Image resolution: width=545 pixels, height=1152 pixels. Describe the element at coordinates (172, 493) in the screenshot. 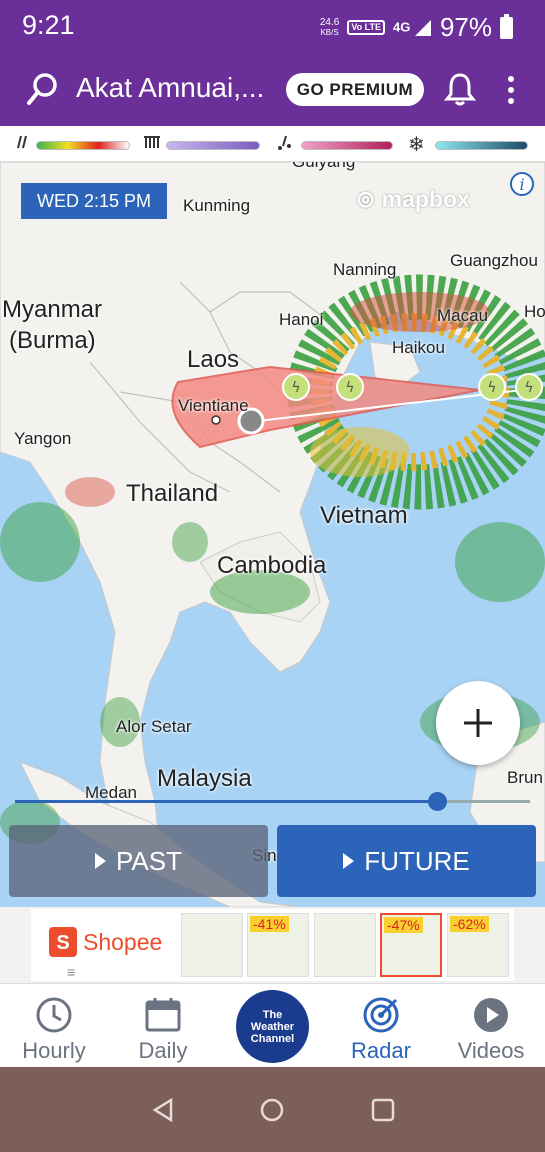

I see `country-label: Thailand` at that location.